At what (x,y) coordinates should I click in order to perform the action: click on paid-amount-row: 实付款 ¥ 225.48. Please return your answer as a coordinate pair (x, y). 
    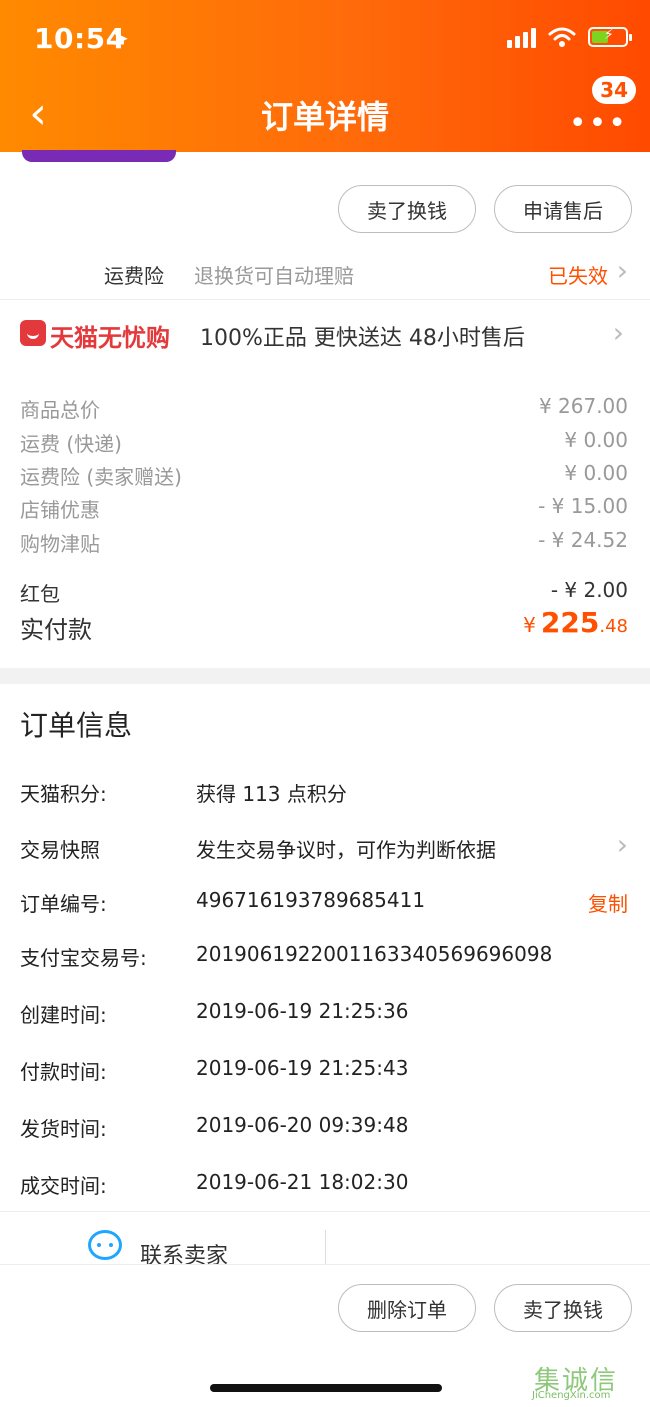
    Looking at the image, I should click on (324, 625).